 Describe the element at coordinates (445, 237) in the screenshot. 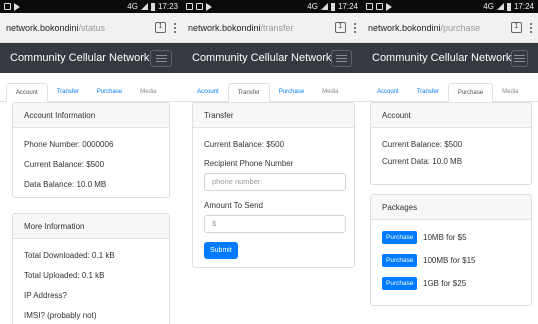

I see `package-10mb-label: 10MB for $5` at that location.